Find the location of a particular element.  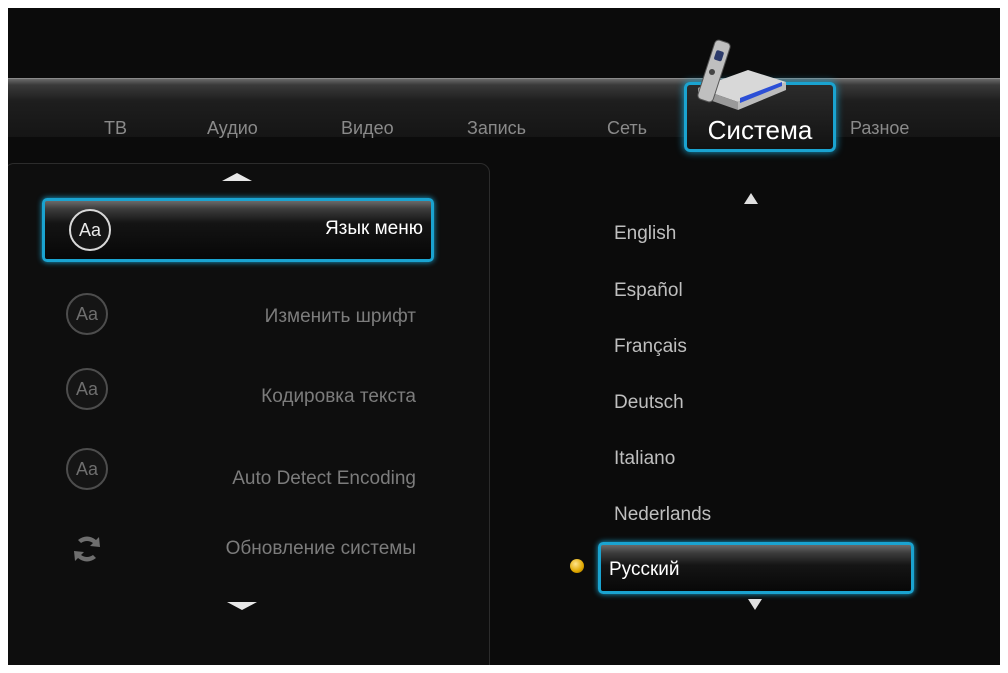

language-option-selected: Русский is located at coordinates (756, 568).